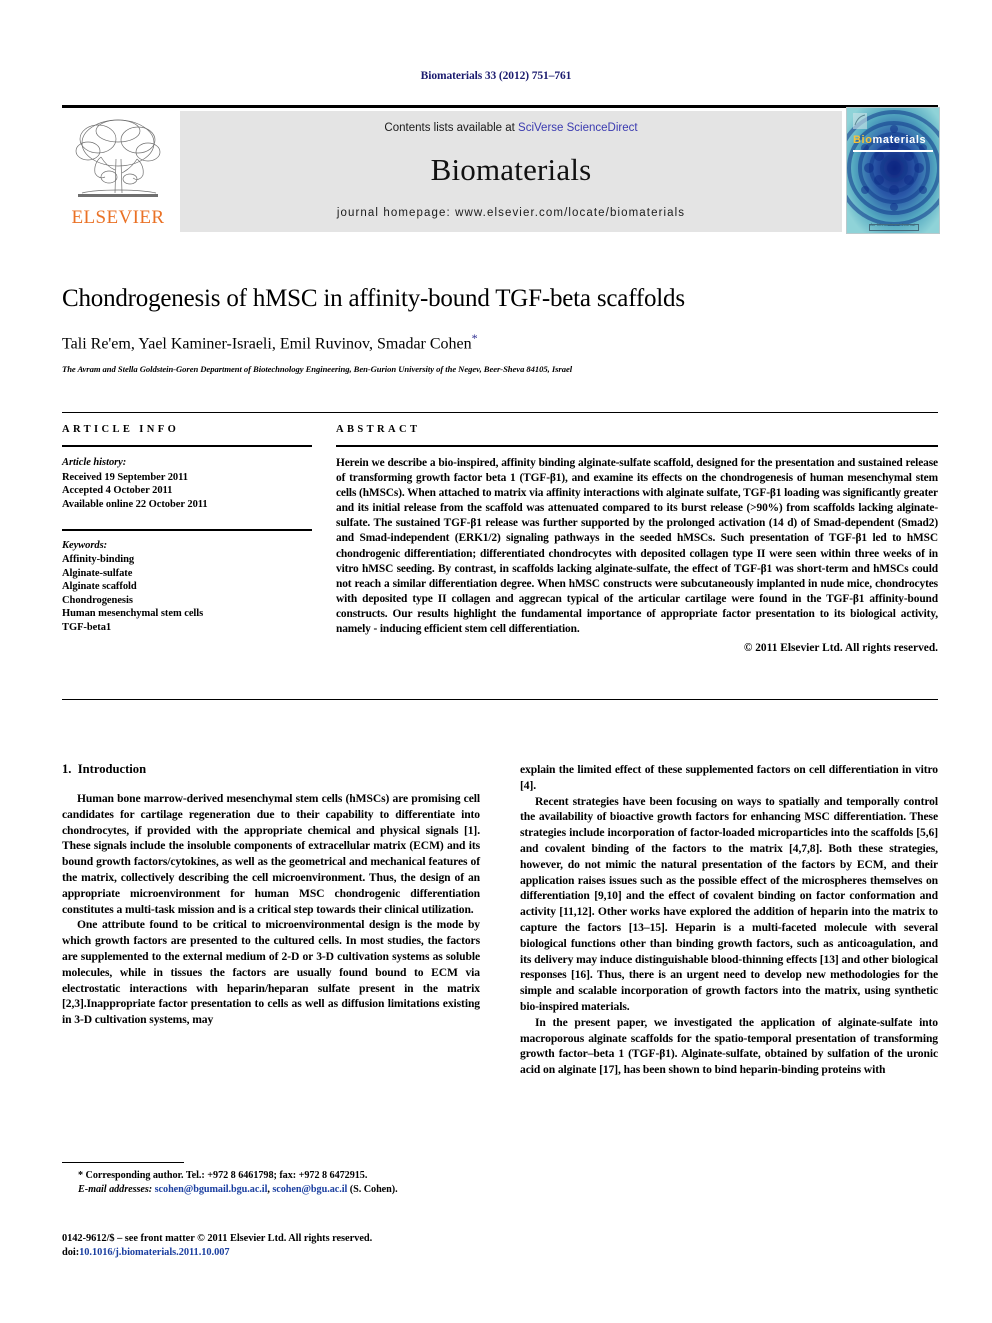  I want to click on journal-title: Biomaterials, so click(511, 169).